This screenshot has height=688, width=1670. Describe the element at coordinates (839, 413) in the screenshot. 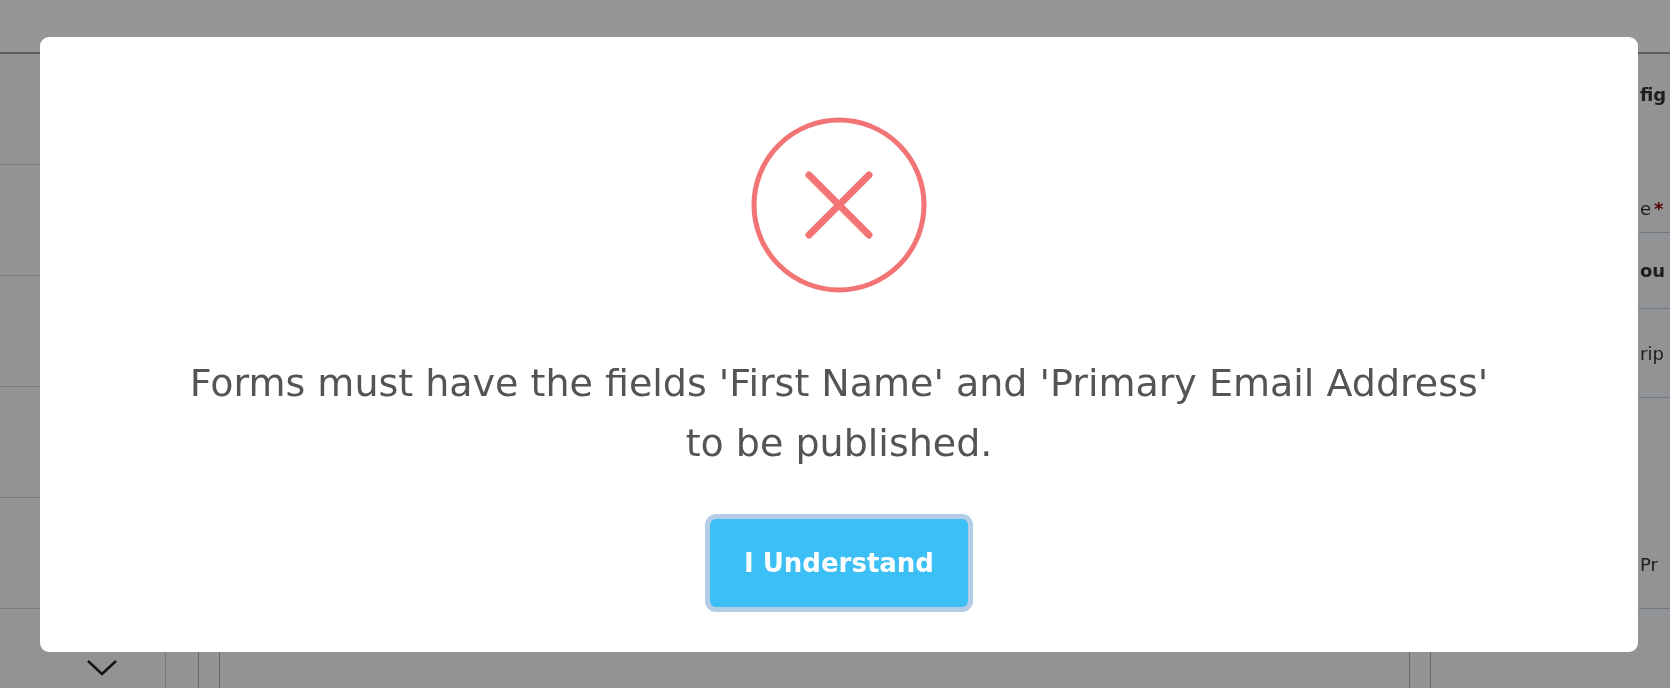

I see `alert-message: Forms must have the fields 'First Name' and 'Primary Email Address' to be published.` at that location.